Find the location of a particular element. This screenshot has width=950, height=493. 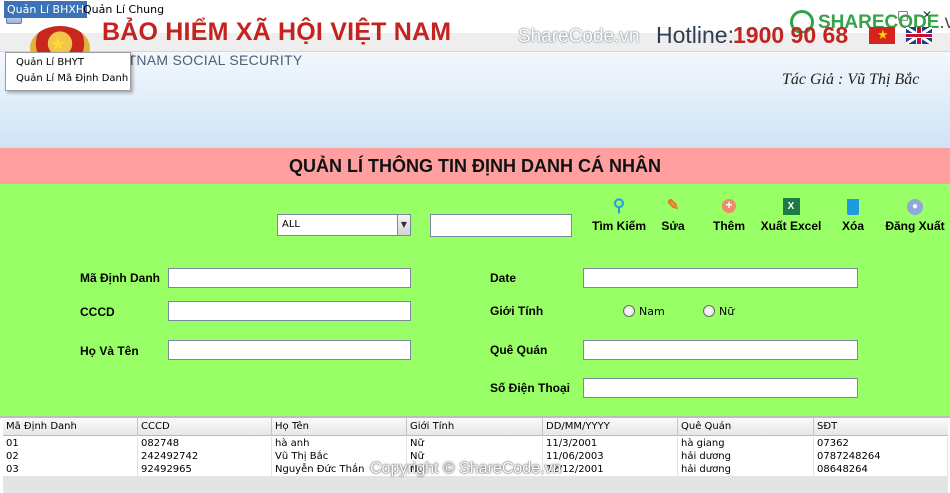

banner-watermark: ShareCode.vn is located at coordinates (579, 36).